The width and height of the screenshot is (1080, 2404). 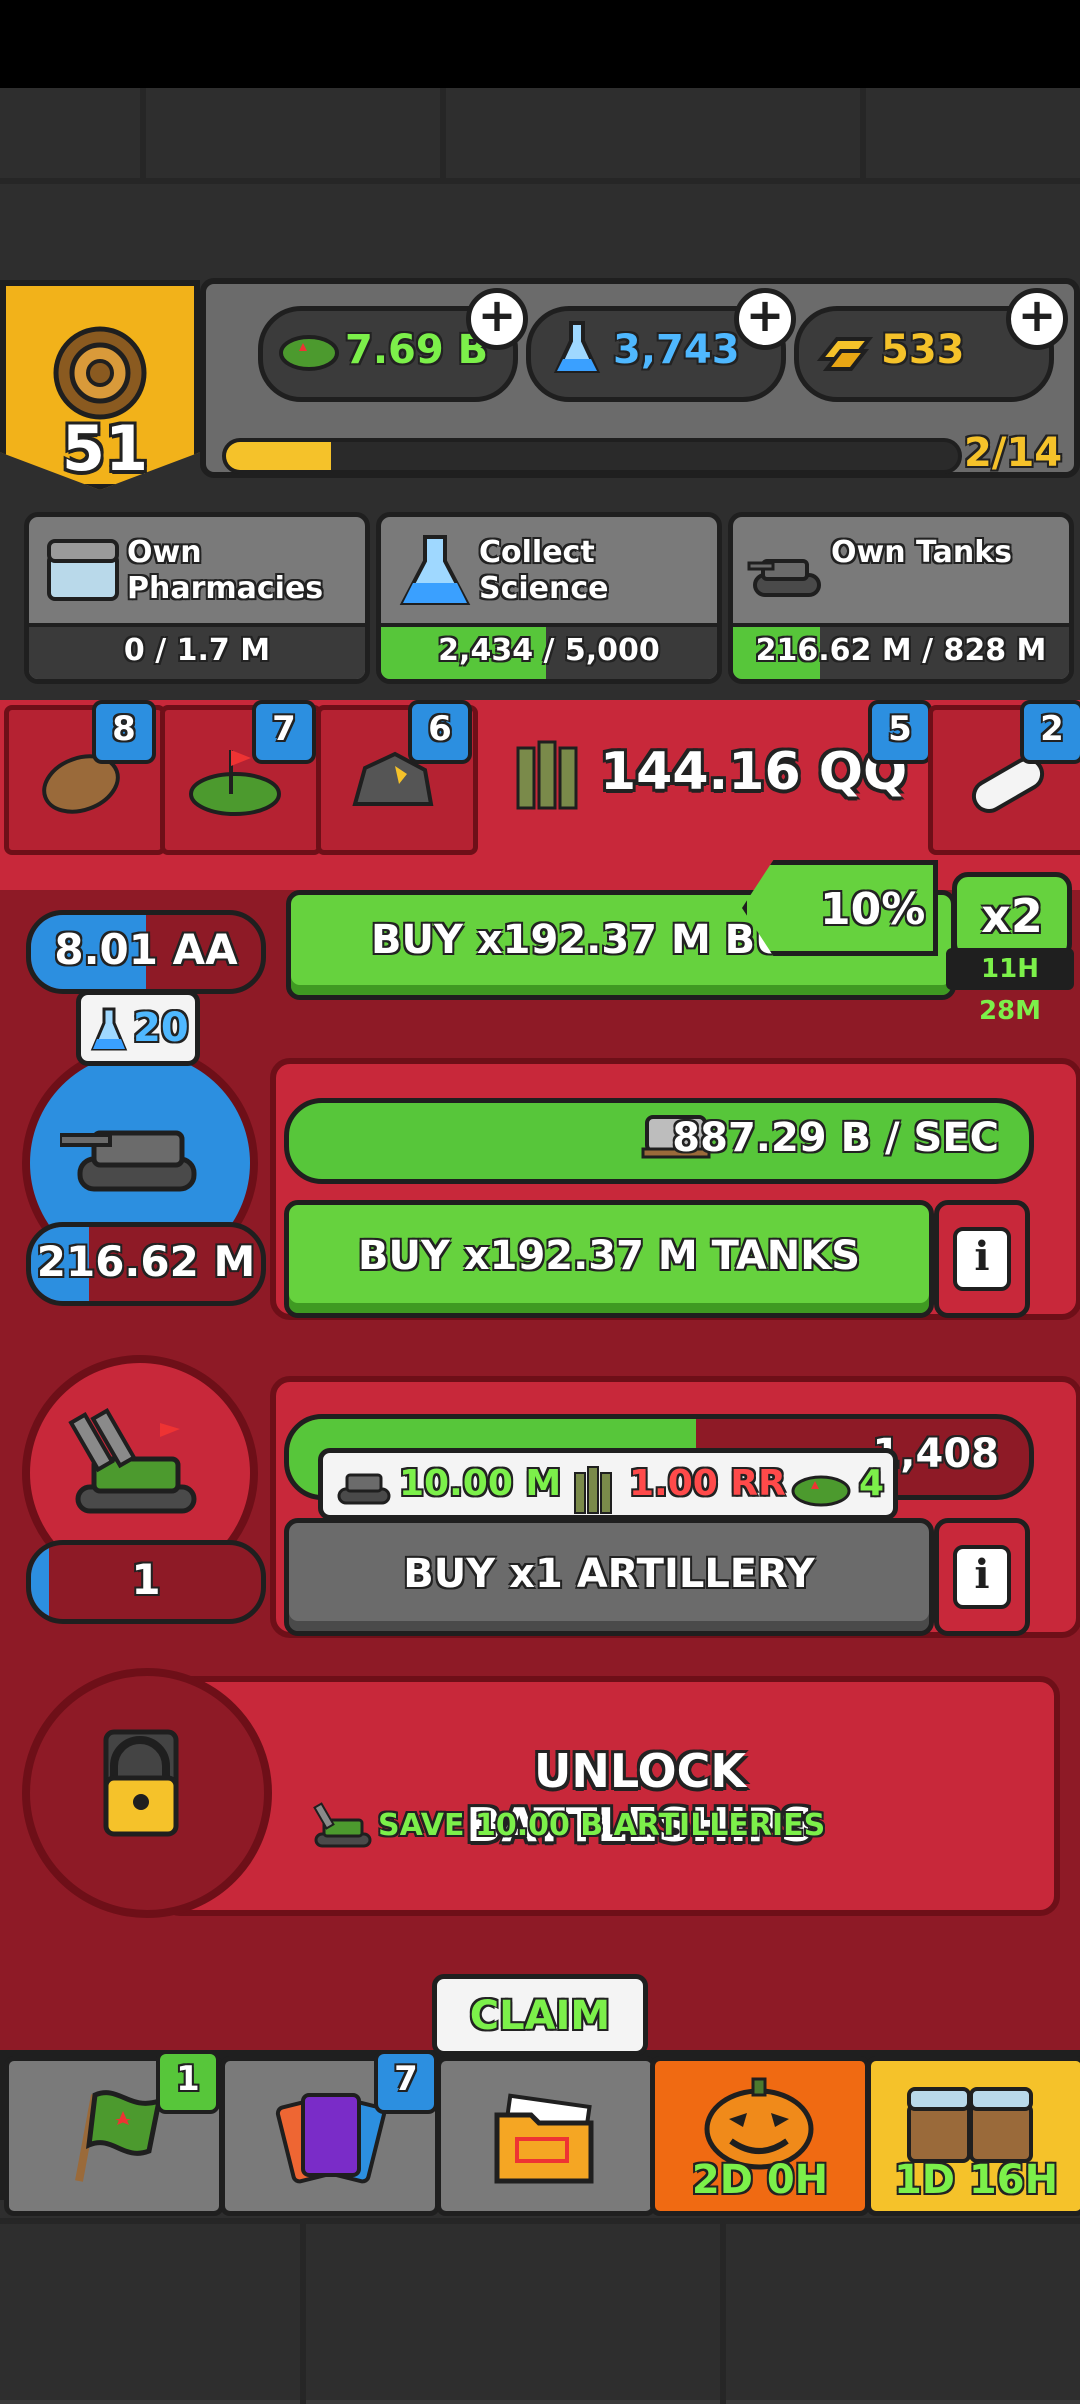 I want to click on goal-card-pharmacies: Own Pharmacies 0 / 1.7 M, so click(x=197, y=598).